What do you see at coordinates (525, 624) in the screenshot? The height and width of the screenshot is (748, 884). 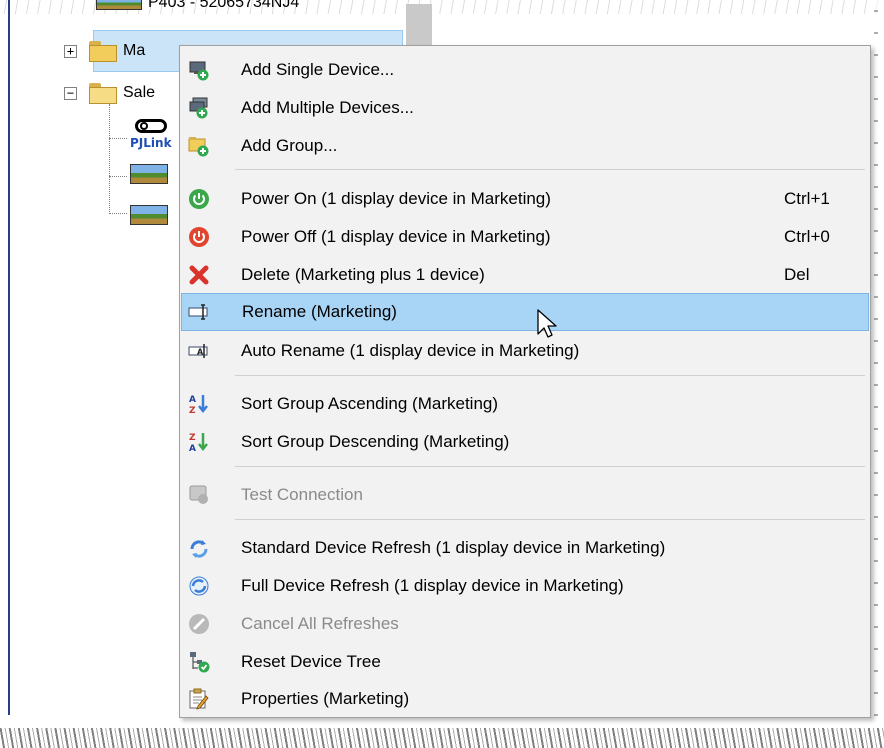 I see `menu-item-cancel-refreshes: Cancel All Refreshes` at bounding box center [525, 624].